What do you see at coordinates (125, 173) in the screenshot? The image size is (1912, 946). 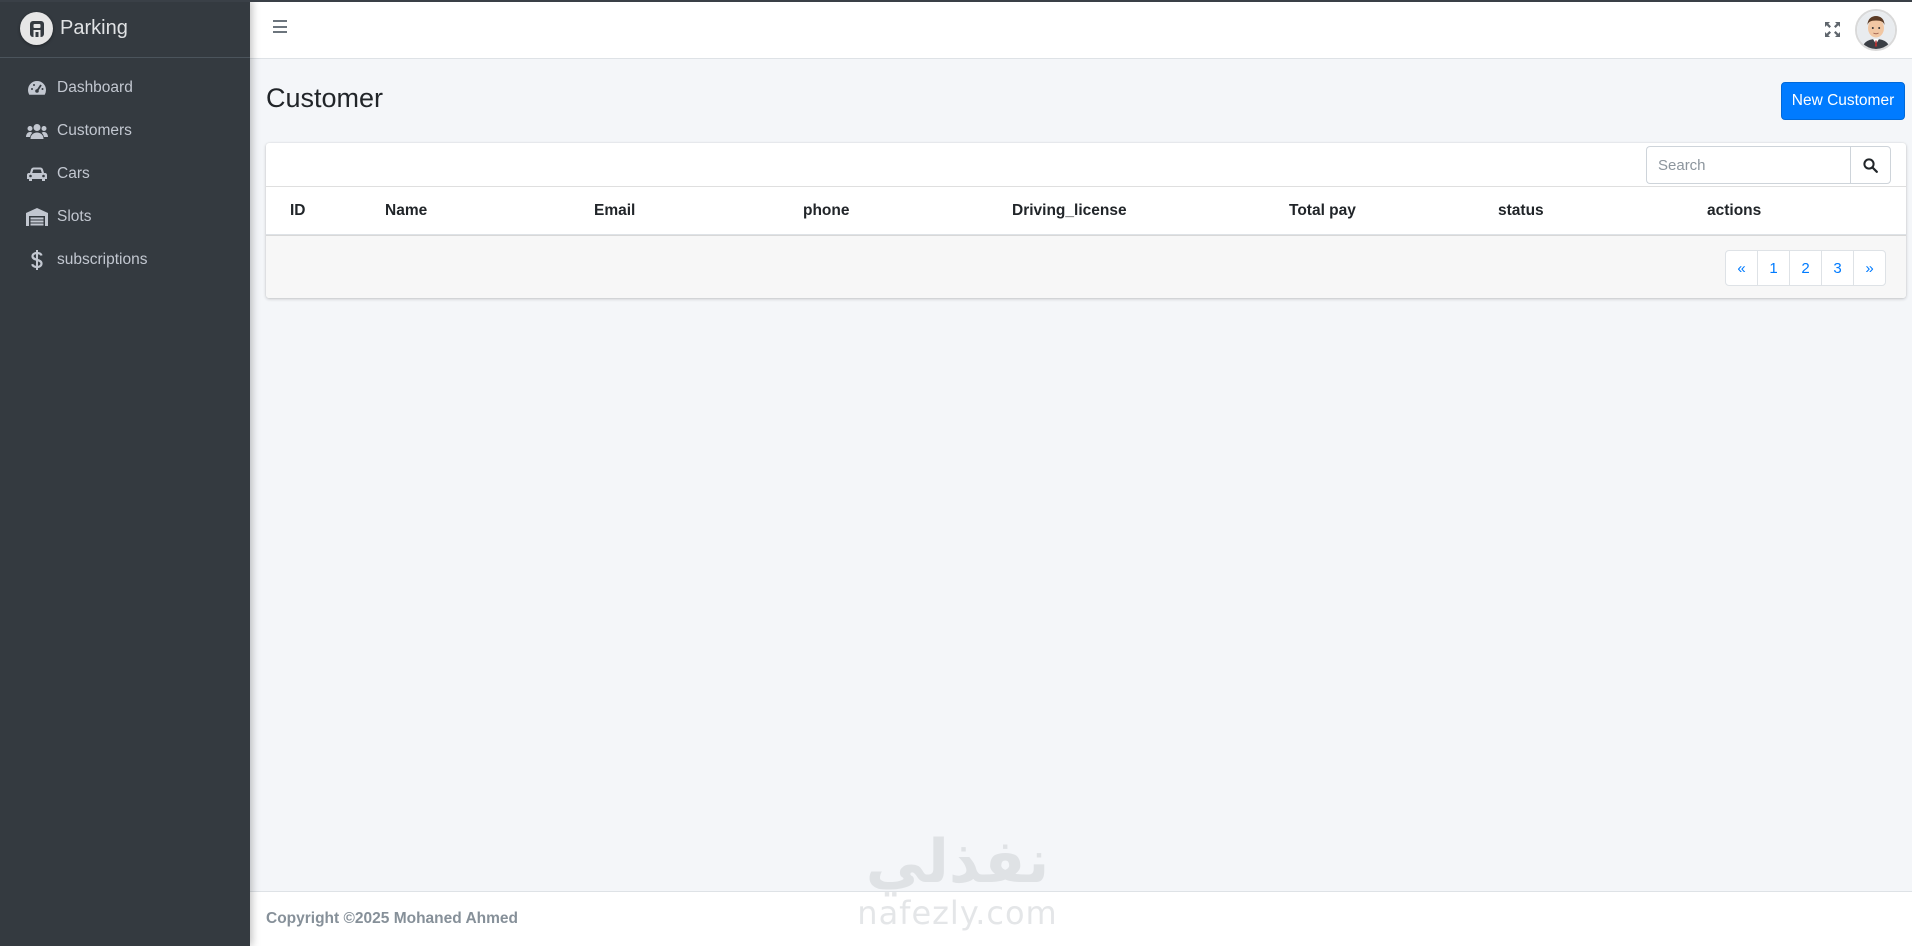 I see `sidebar-item-cars: Cars` at bounding box center [125, 173].